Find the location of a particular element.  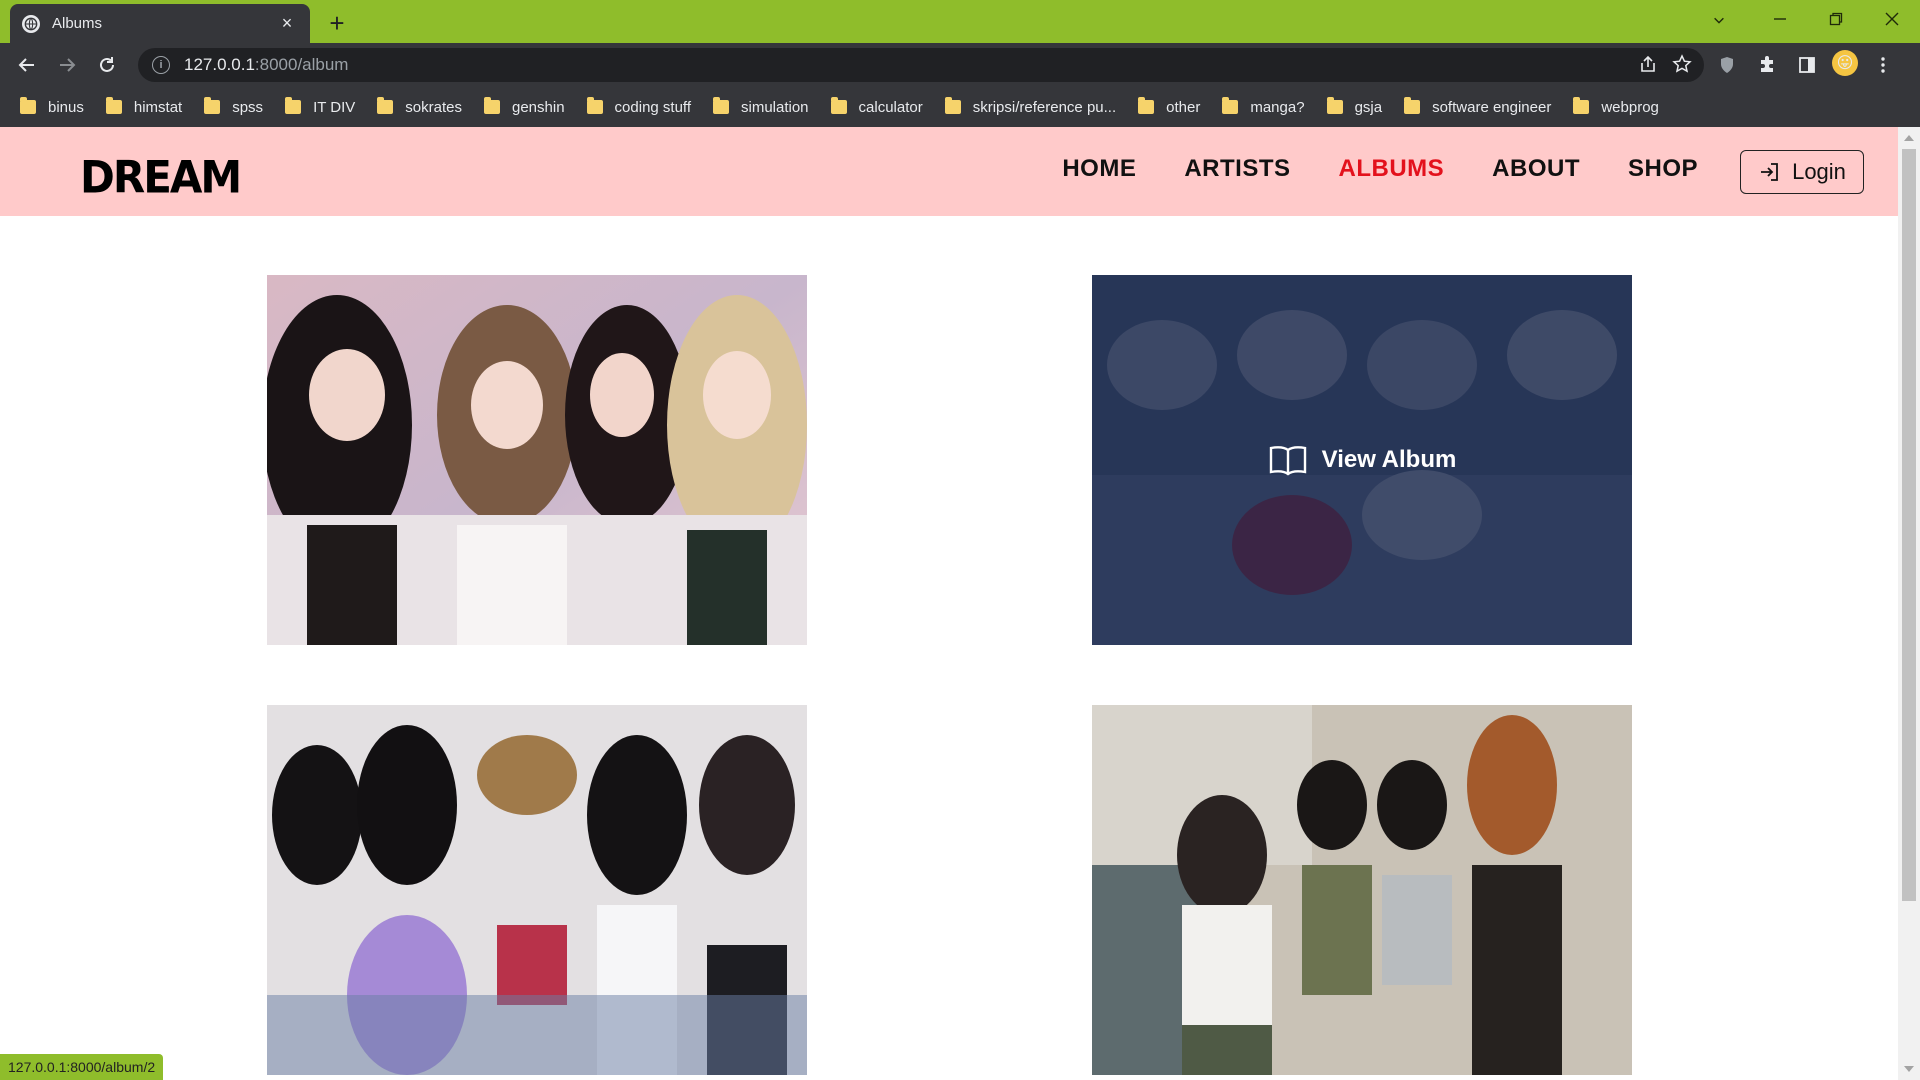

bookmark-label: sokrates is located at coordinates (433, 107).